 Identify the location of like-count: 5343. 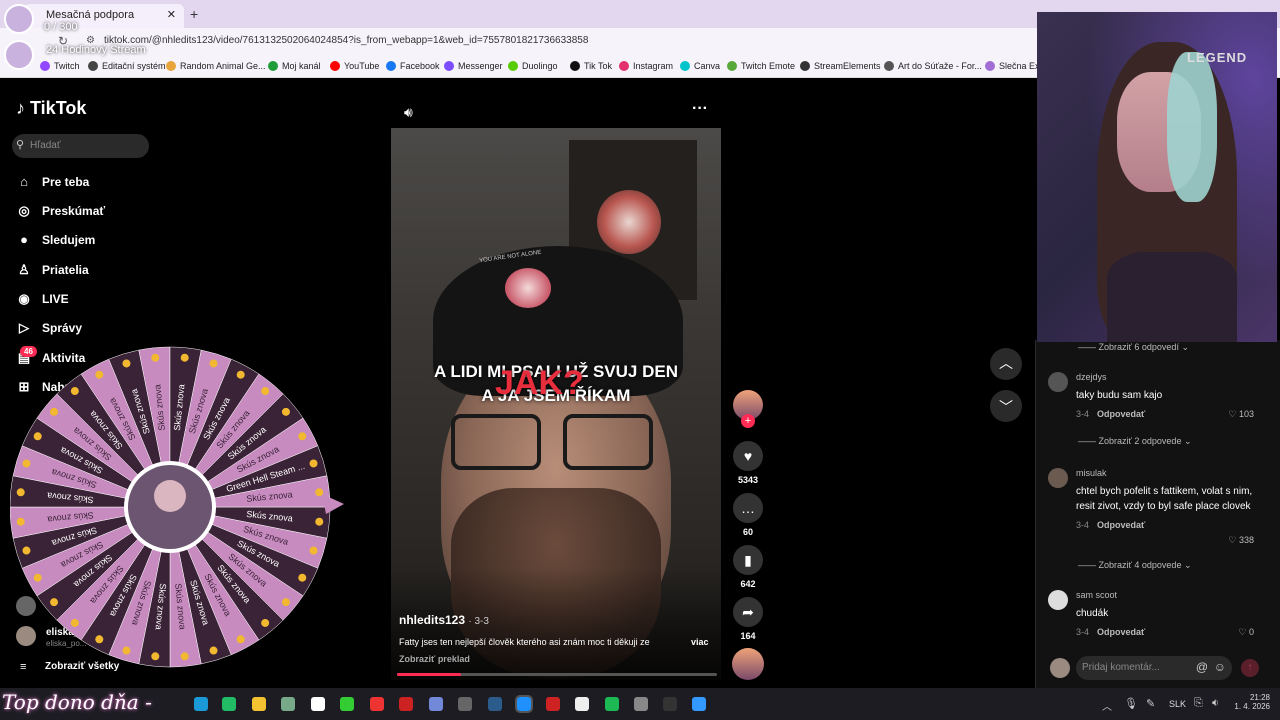
(748, 480).